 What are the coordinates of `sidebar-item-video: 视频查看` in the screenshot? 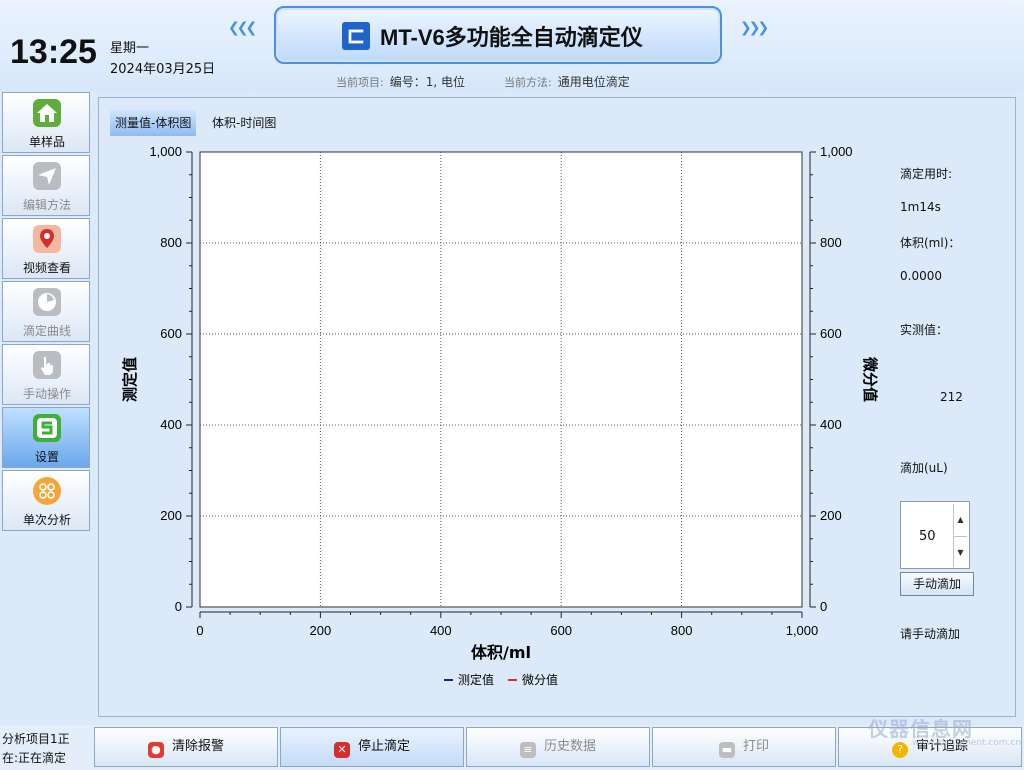 It's located at (46, 248).